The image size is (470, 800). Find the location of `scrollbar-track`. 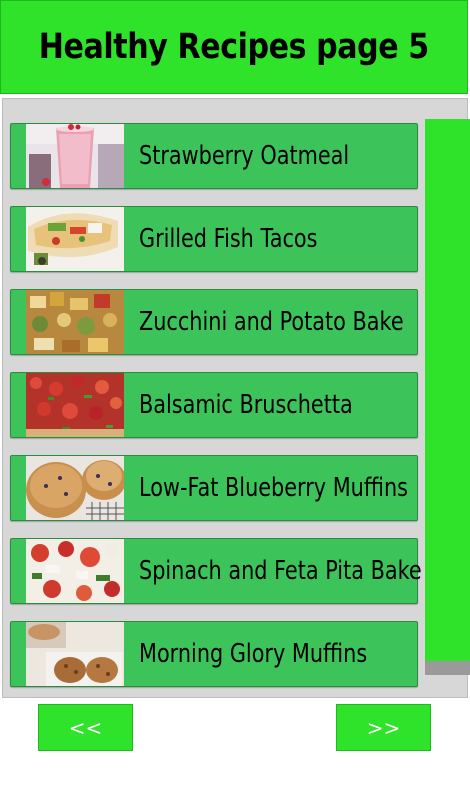

scrollbar-track is located at coordinates (447, 397).